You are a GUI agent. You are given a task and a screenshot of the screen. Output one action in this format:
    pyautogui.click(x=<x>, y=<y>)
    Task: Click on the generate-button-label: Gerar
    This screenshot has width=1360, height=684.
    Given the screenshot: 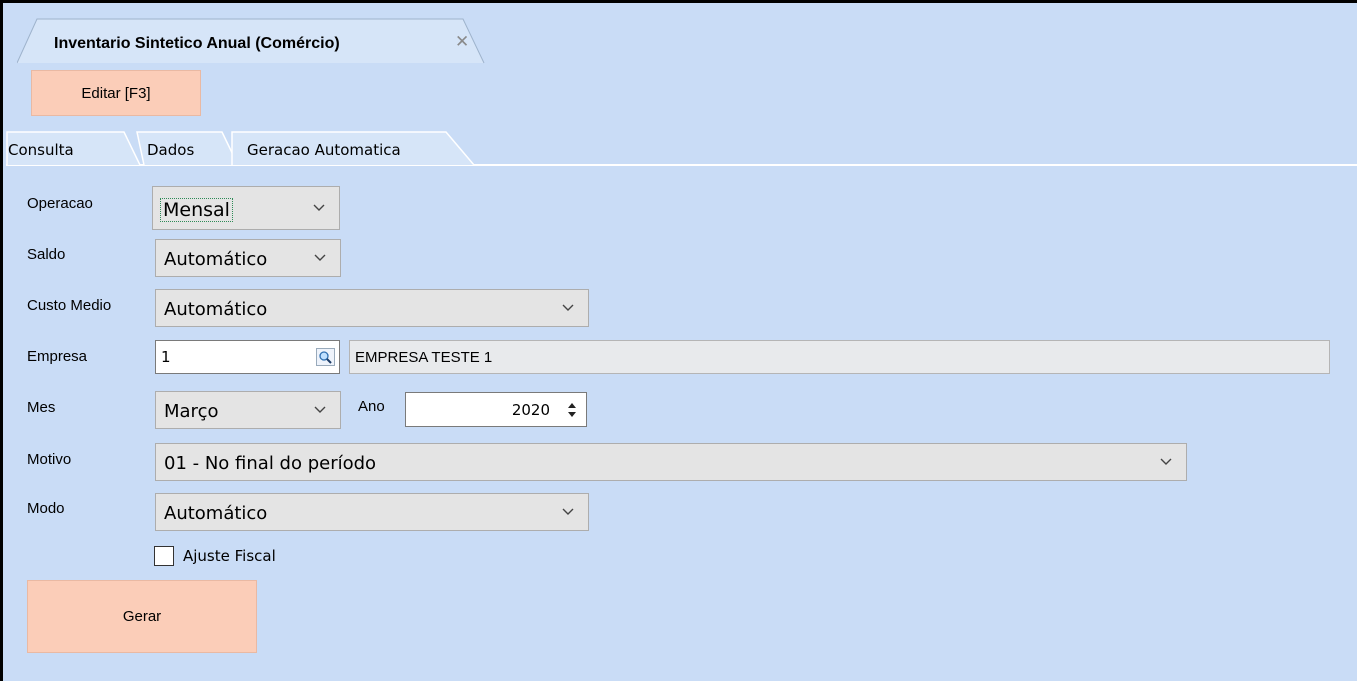 What is the action you would take?
    pyautogui.click(x=142, y=616)
    